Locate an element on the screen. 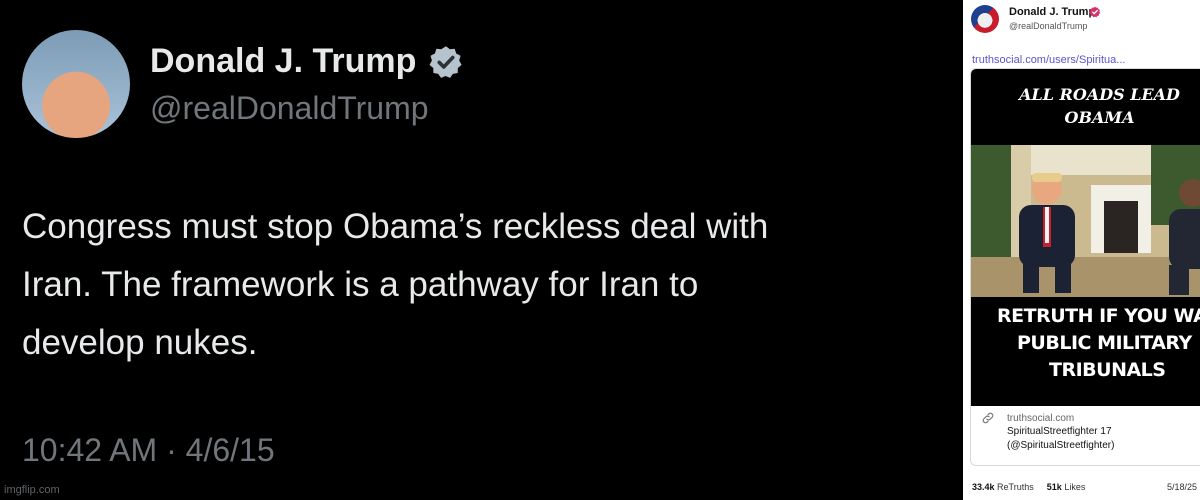 This screenshot has width=1200, height=500. card-source: truthsocial.com is located at coordinates (1041, 418).